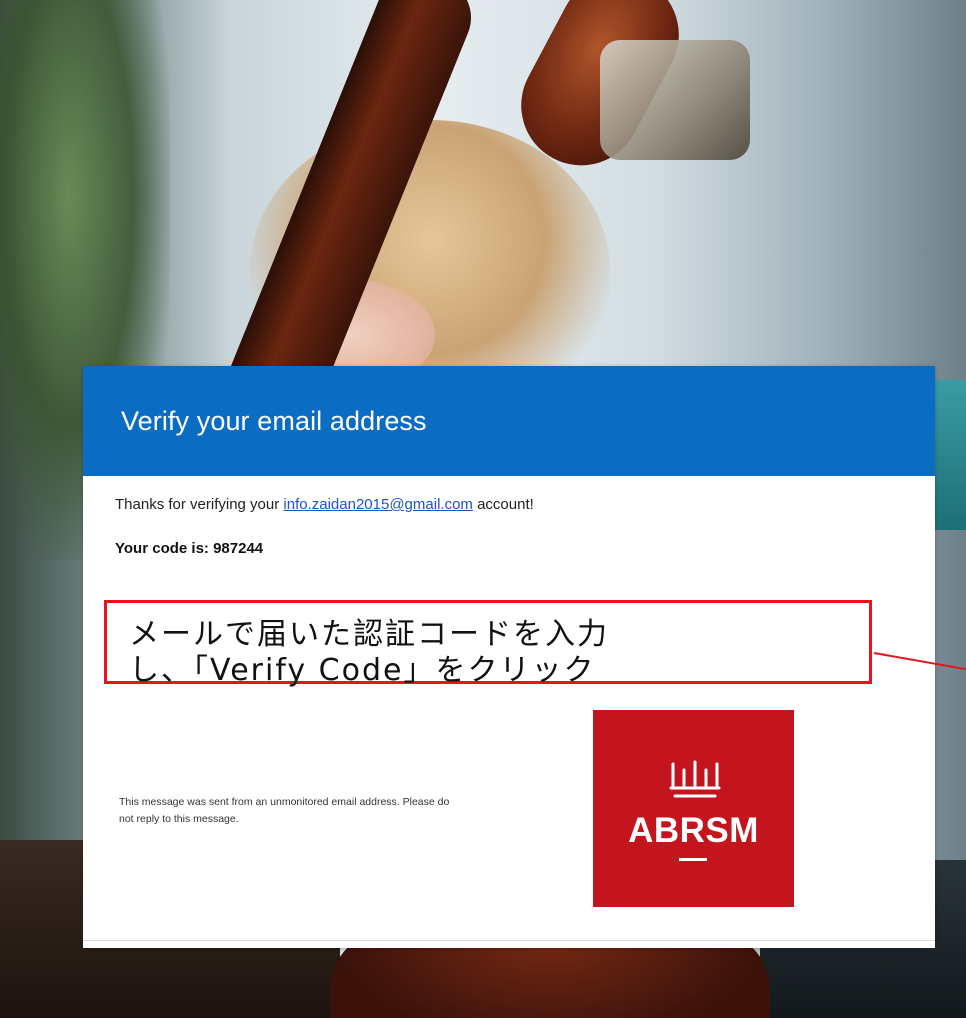 The image size is (966, 1018). What do you see at coordinates (199, 504) in the screenshot?
I see `thanks-prefix: Thanks for verifying your` at bounding box center [199, 504].